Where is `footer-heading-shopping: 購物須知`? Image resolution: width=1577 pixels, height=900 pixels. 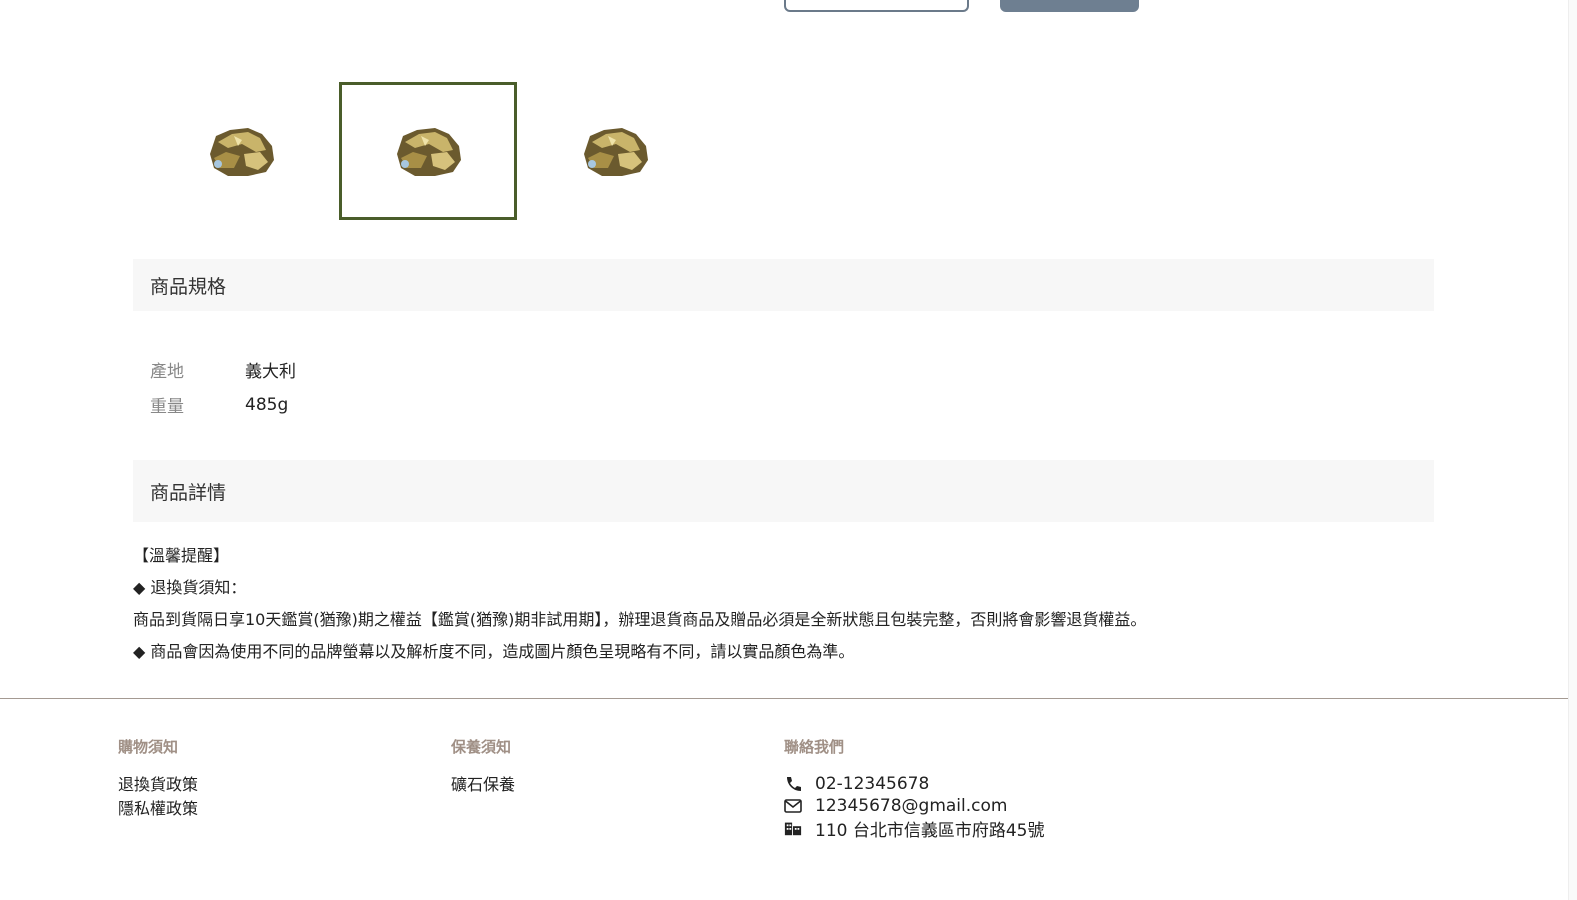 footer-heading-shopping: 購物須知 is located at coordinates (148, 747).